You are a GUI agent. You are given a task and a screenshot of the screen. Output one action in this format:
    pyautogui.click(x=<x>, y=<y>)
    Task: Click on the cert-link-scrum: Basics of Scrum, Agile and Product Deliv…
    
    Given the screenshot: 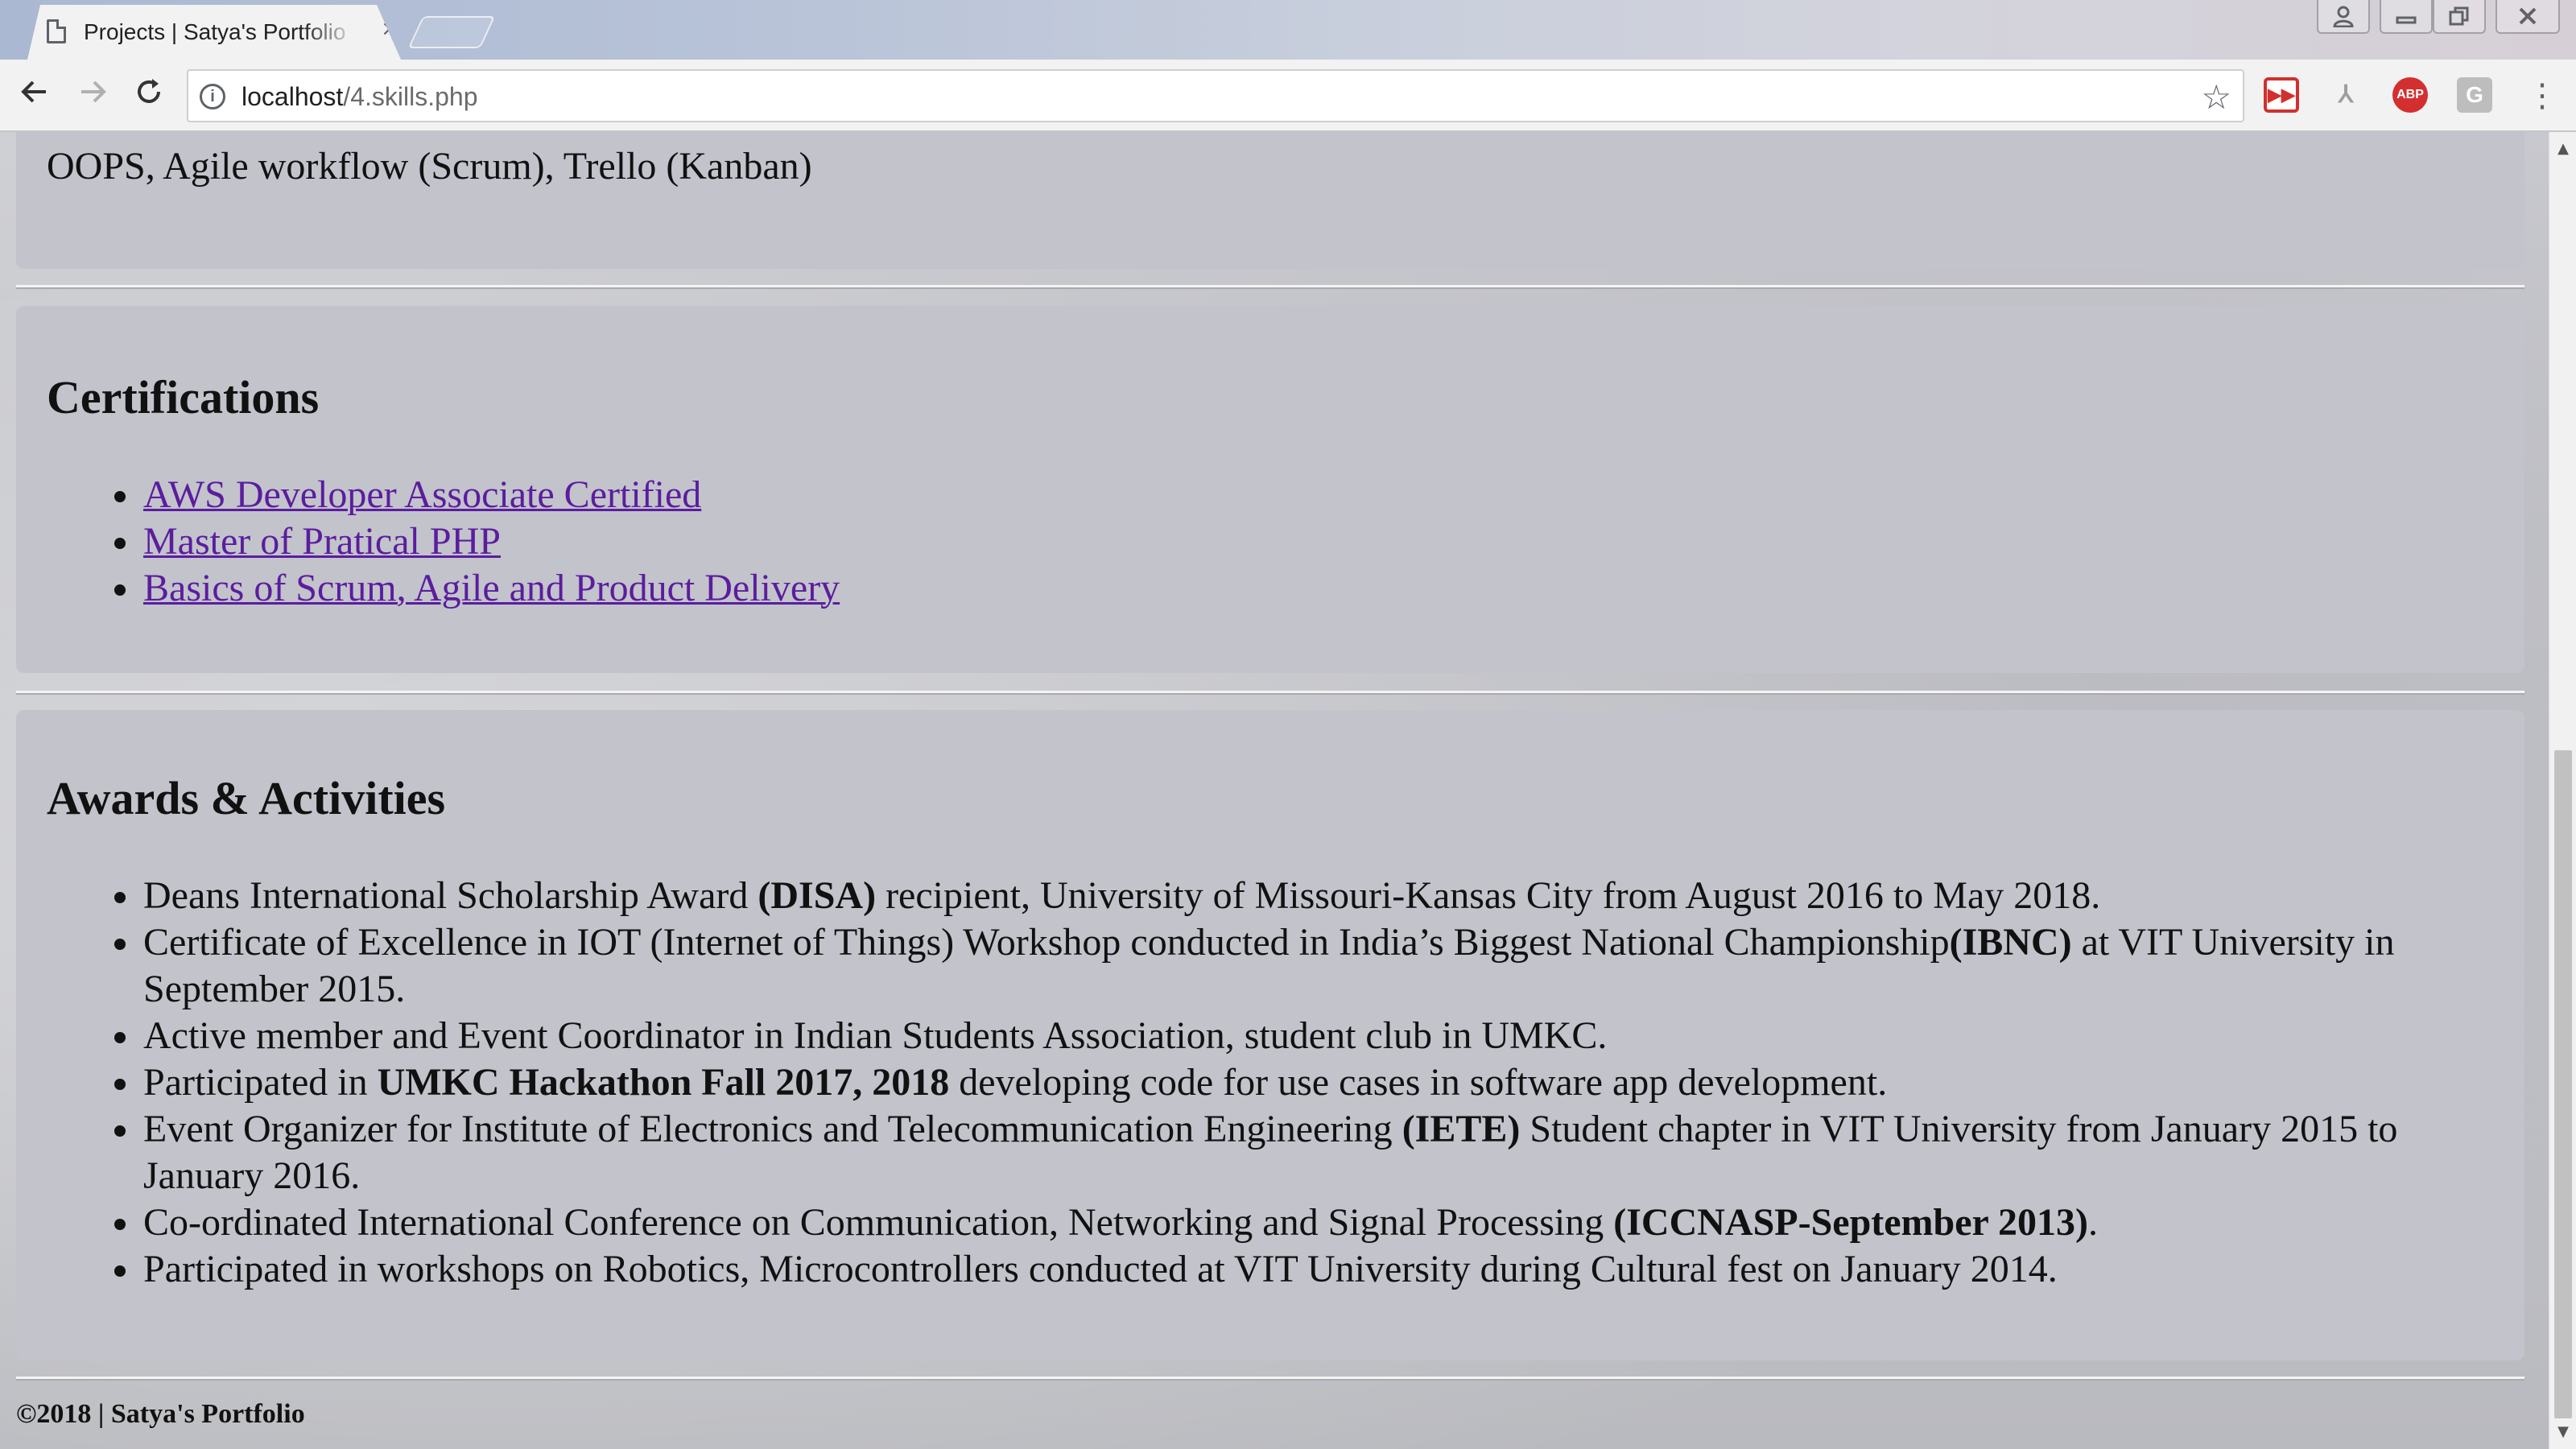 What is the action you would take?
    pyautogui.click(x=491, y=588)
    